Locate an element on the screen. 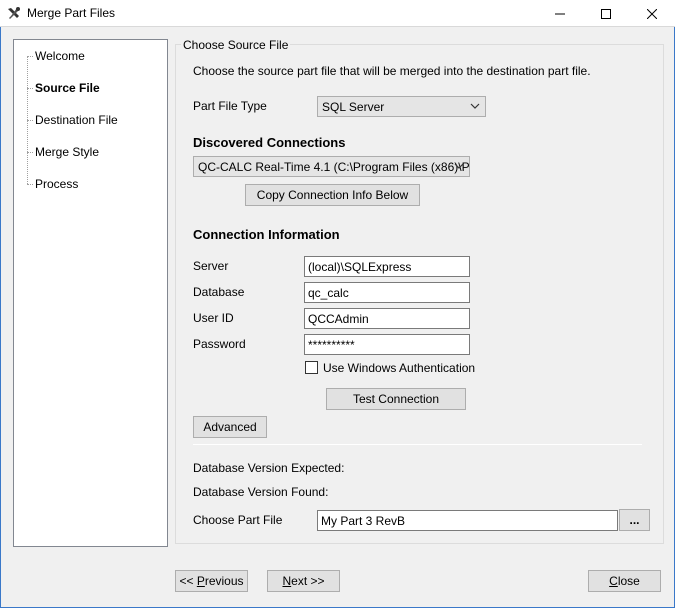  nav-item-destination-file: Destination File is located at coordinates (76, 120).